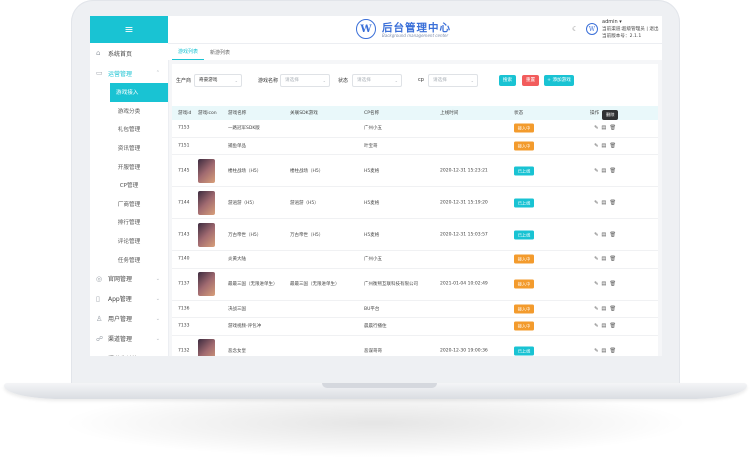  Describe the element at coordinates (129, 241) in the screenshot. I see `sidebar-subitem: 评论管理` at that location.